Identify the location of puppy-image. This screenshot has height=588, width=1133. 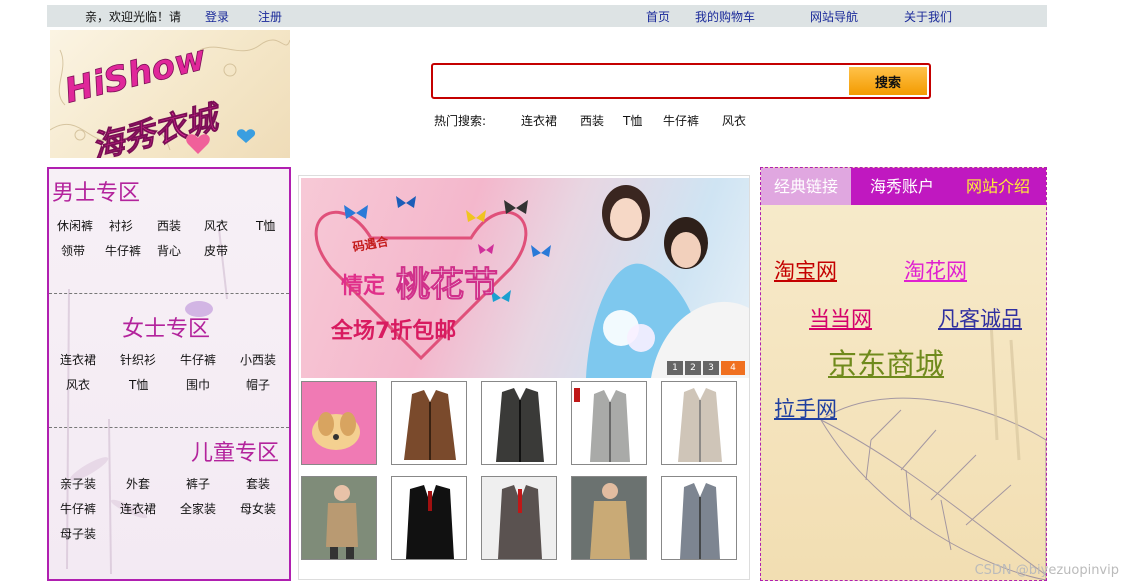
(339, 423).